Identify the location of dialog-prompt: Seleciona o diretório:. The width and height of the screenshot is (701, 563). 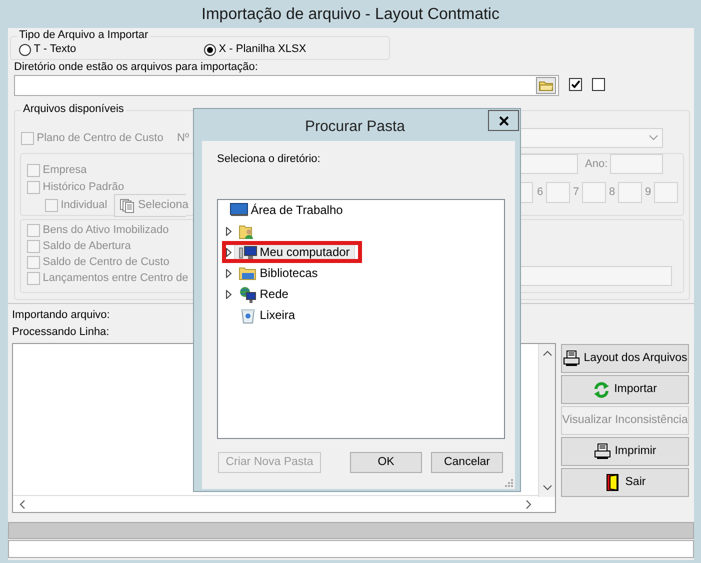
(268, 159).